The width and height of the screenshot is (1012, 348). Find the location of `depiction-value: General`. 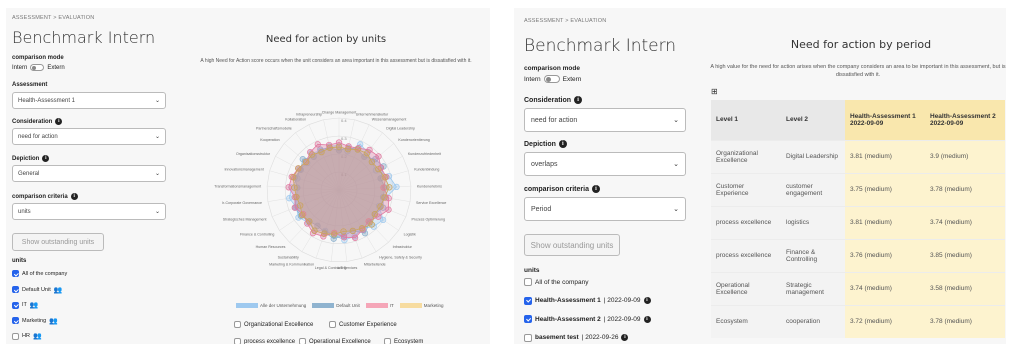

depiction-value: General is located at coordinates (29, 173).